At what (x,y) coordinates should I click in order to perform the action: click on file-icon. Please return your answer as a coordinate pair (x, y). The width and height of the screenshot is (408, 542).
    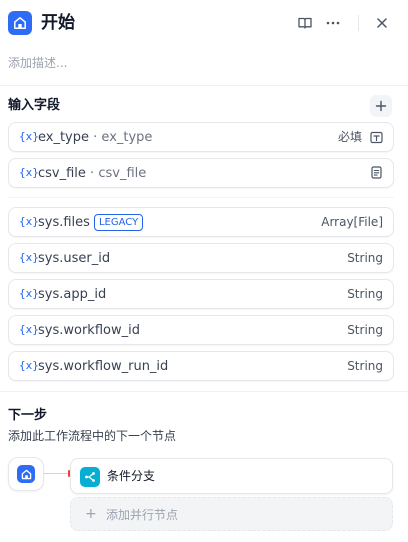
    Looking at the image, I should click on (376, 172).